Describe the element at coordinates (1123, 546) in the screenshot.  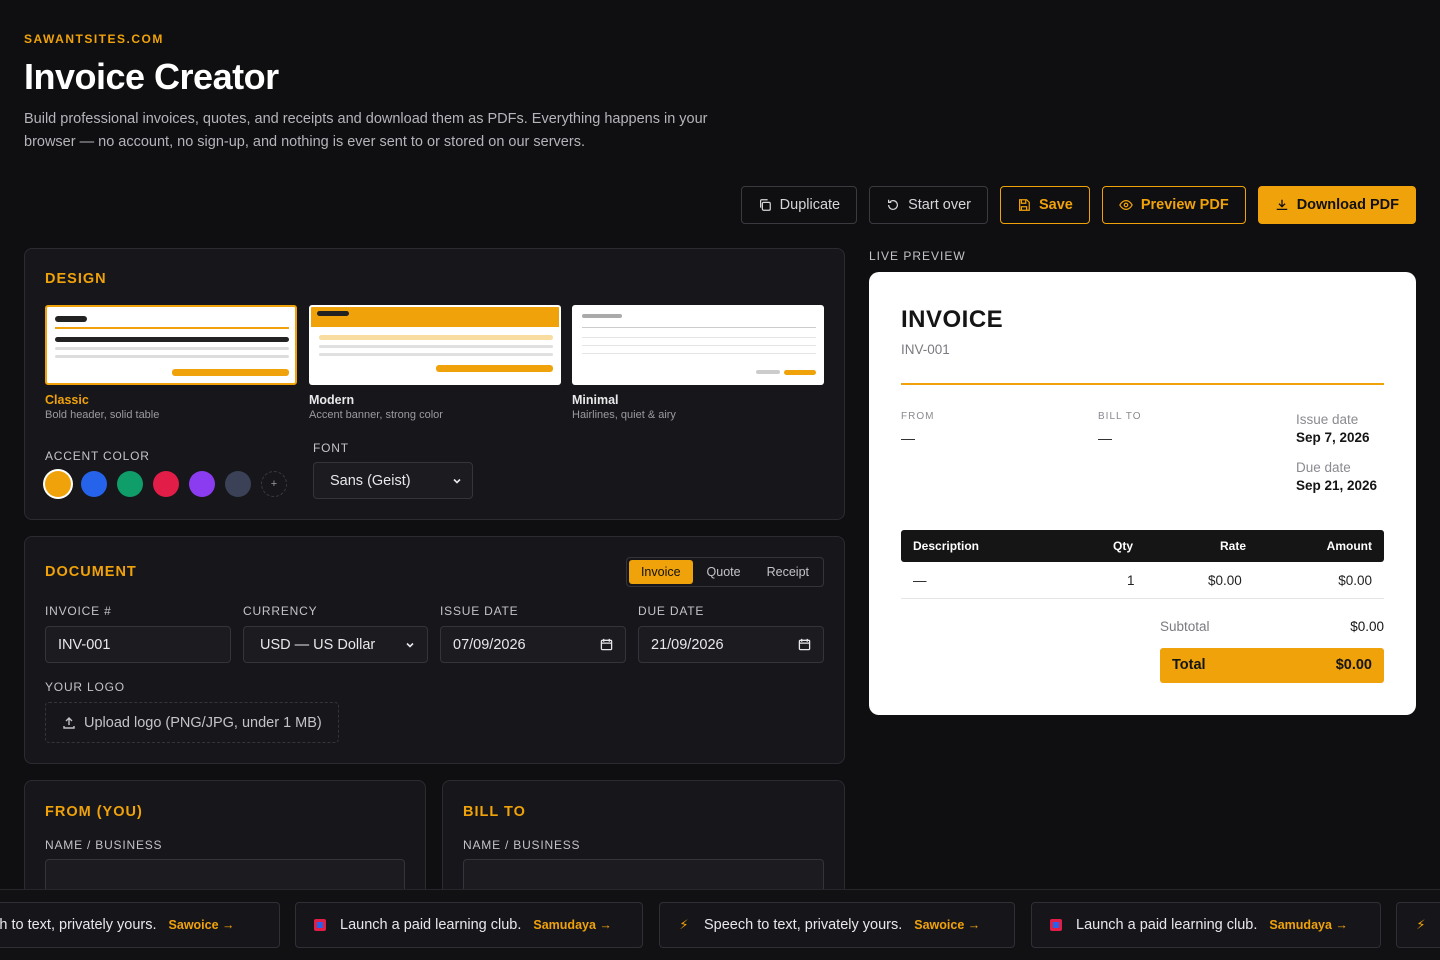
I see `col-qty: Qty` at that location.